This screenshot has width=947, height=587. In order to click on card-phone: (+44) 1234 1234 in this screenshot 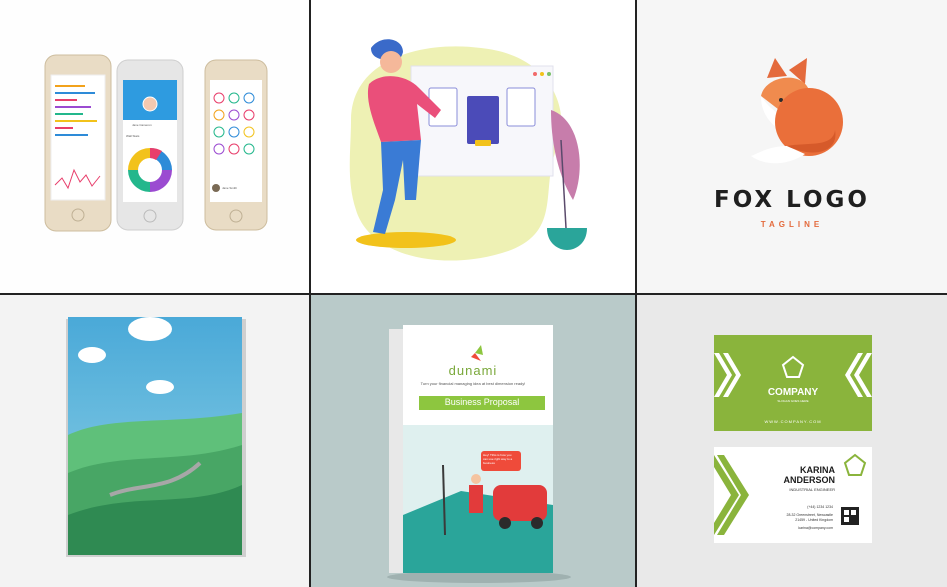, I will do `click(820, 507)`.